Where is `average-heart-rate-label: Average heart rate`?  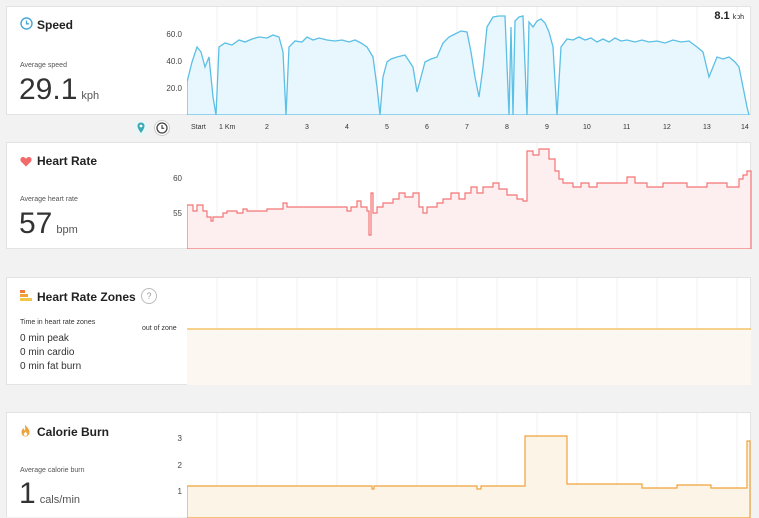
average-heart-rate-label: Average heart rate is located at coordinates (49, 199).